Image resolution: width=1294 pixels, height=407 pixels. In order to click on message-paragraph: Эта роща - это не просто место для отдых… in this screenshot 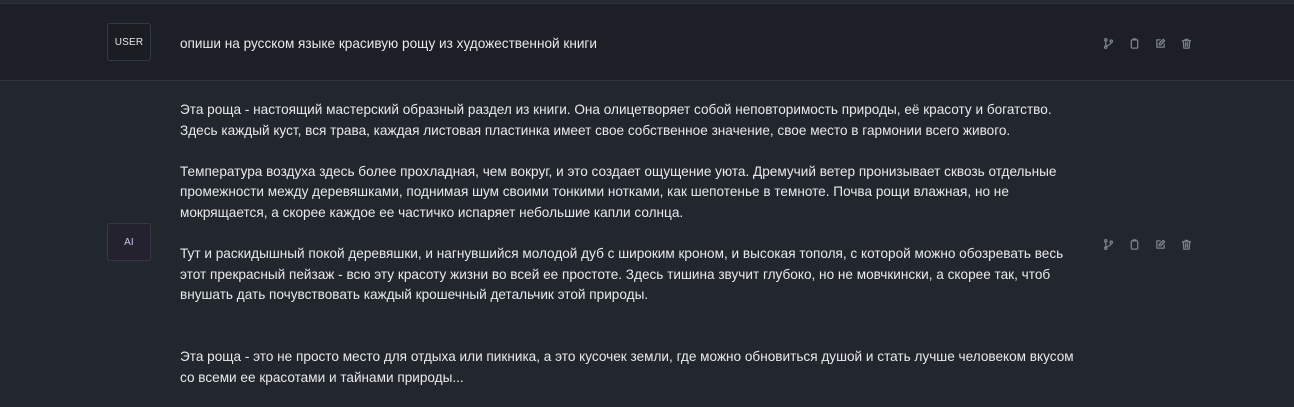, I will do `click(627, 366)`.